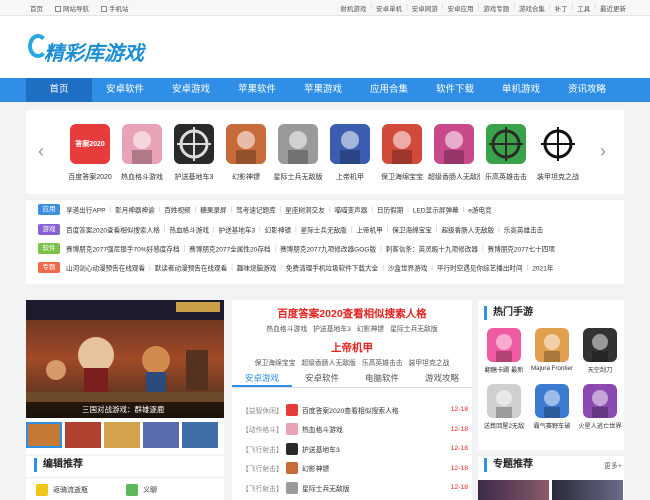  Describe the element at coordinates (552, 407) in the screenshot. I see `hot-game-item: 霸气赛野车破` at that location.